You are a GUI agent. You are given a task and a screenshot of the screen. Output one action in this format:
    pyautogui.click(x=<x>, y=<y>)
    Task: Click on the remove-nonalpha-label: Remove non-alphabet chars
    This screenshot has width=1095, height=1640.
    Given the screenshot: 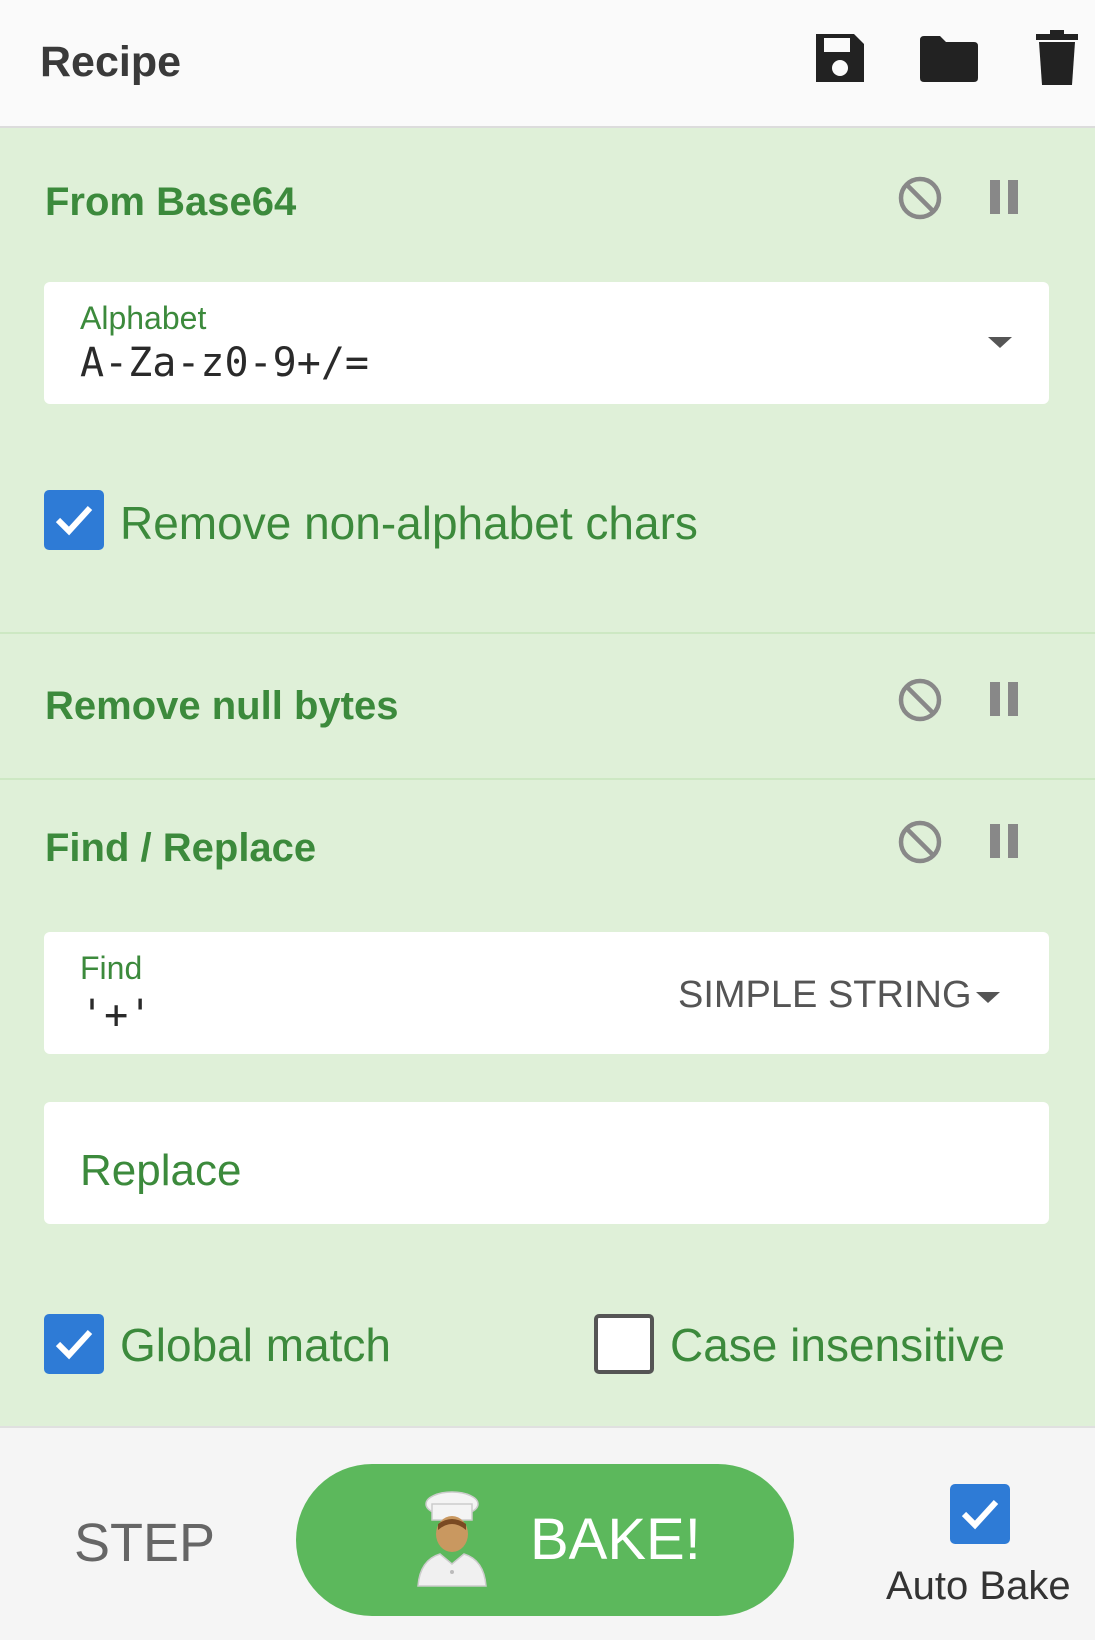 What is the action you would take?
    pyautogui.click(x=409, y=523)
    